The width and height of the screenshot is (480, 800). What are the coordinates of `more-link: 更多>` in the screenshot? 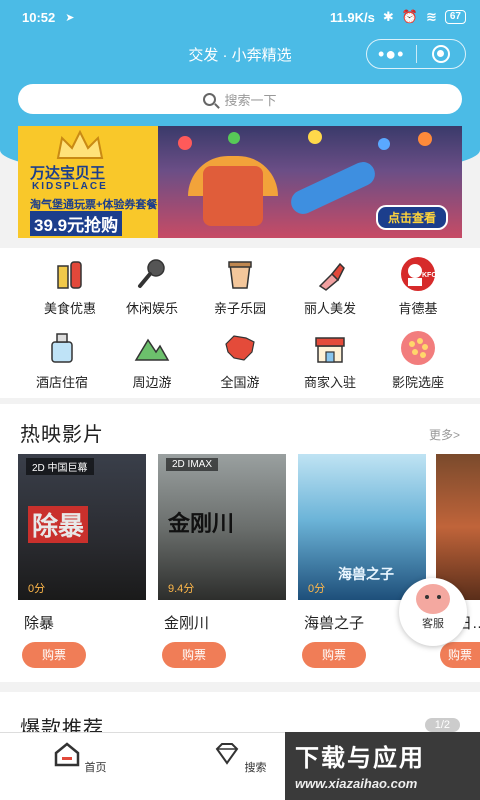 It's located at (444, 434).